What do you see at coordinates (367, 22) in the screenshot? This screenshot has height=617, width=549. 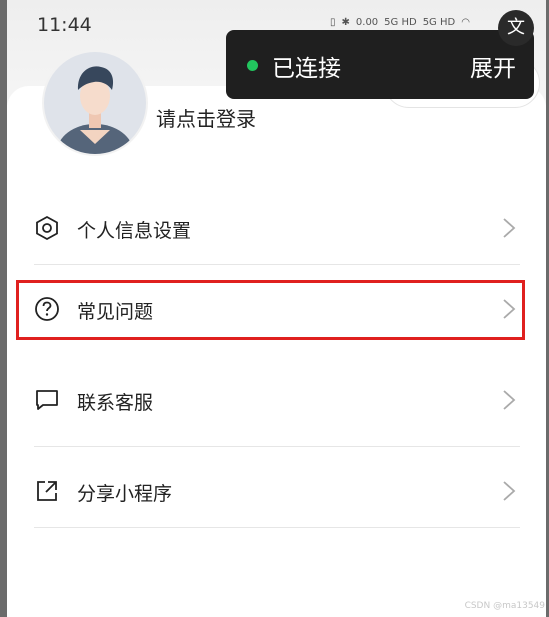 I see `network-speed: 0.00` at bounding box center [367, 22].